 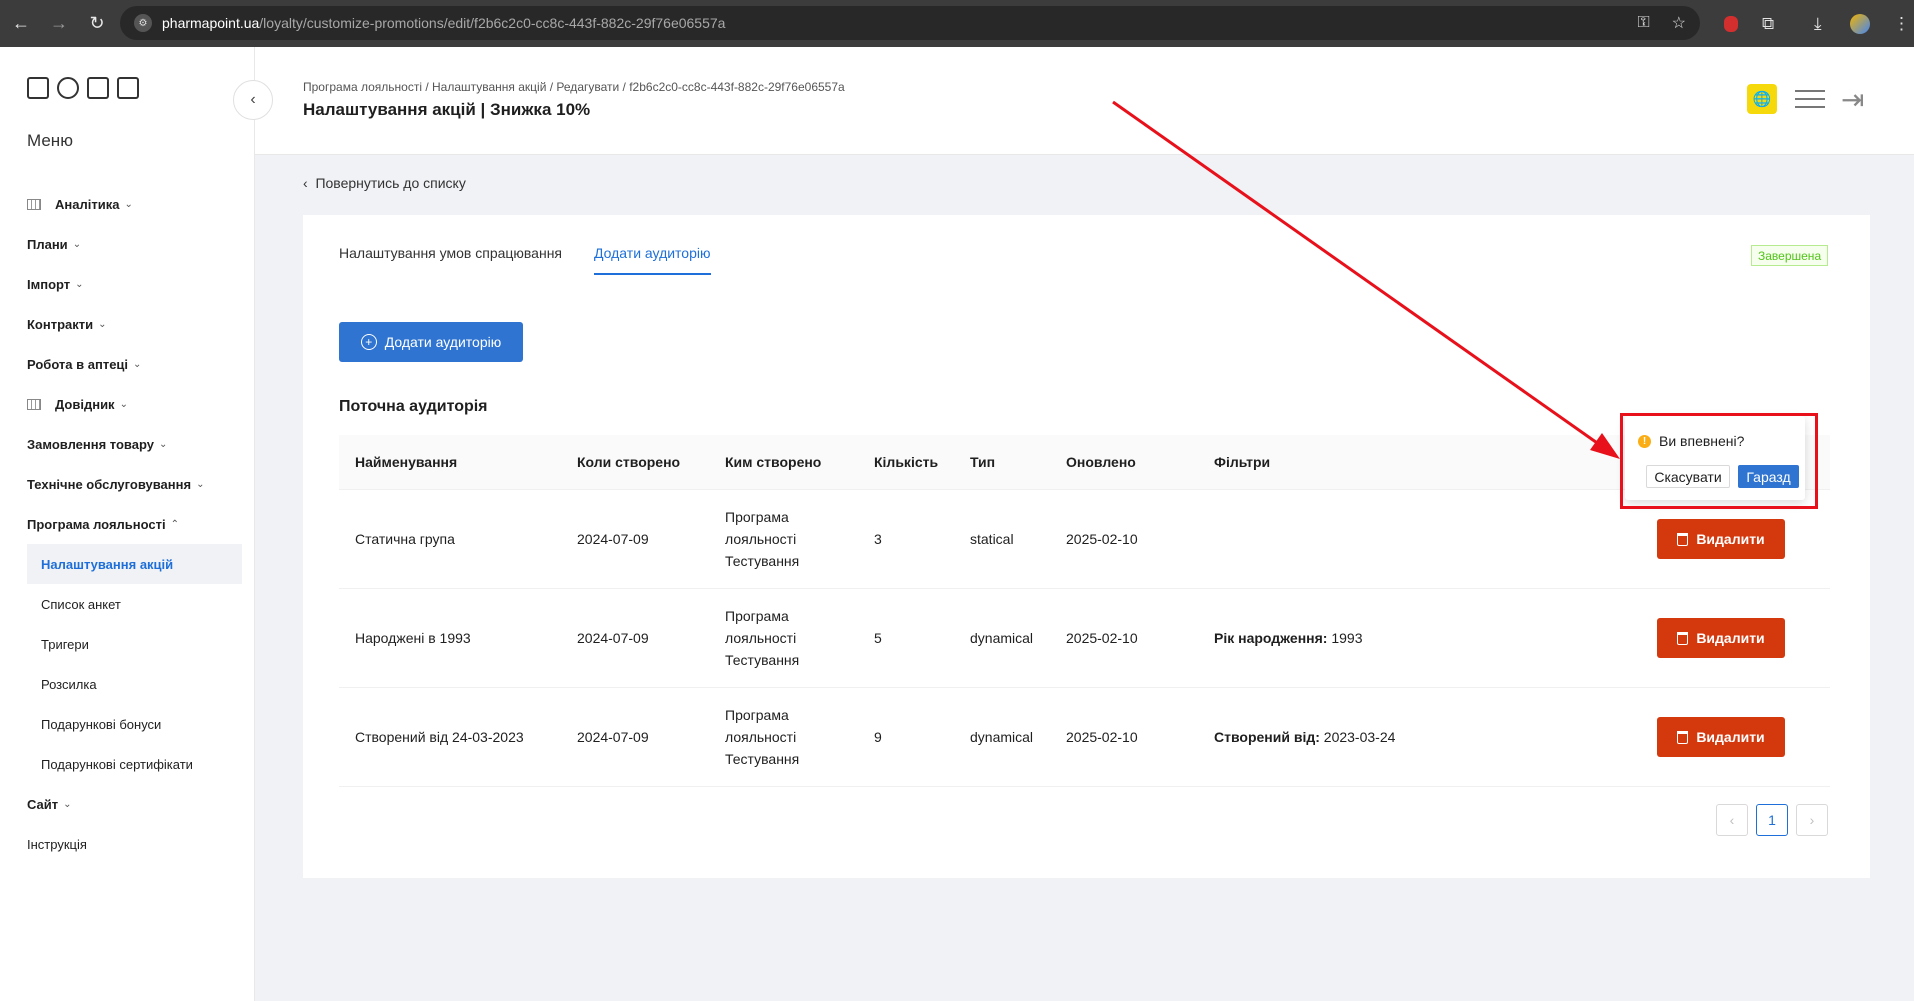 What do you see at coordinates (1702, 441) in the screenshot?
I see `confirm-message: Ви впевнені?` at bounding box center [1702, 441].